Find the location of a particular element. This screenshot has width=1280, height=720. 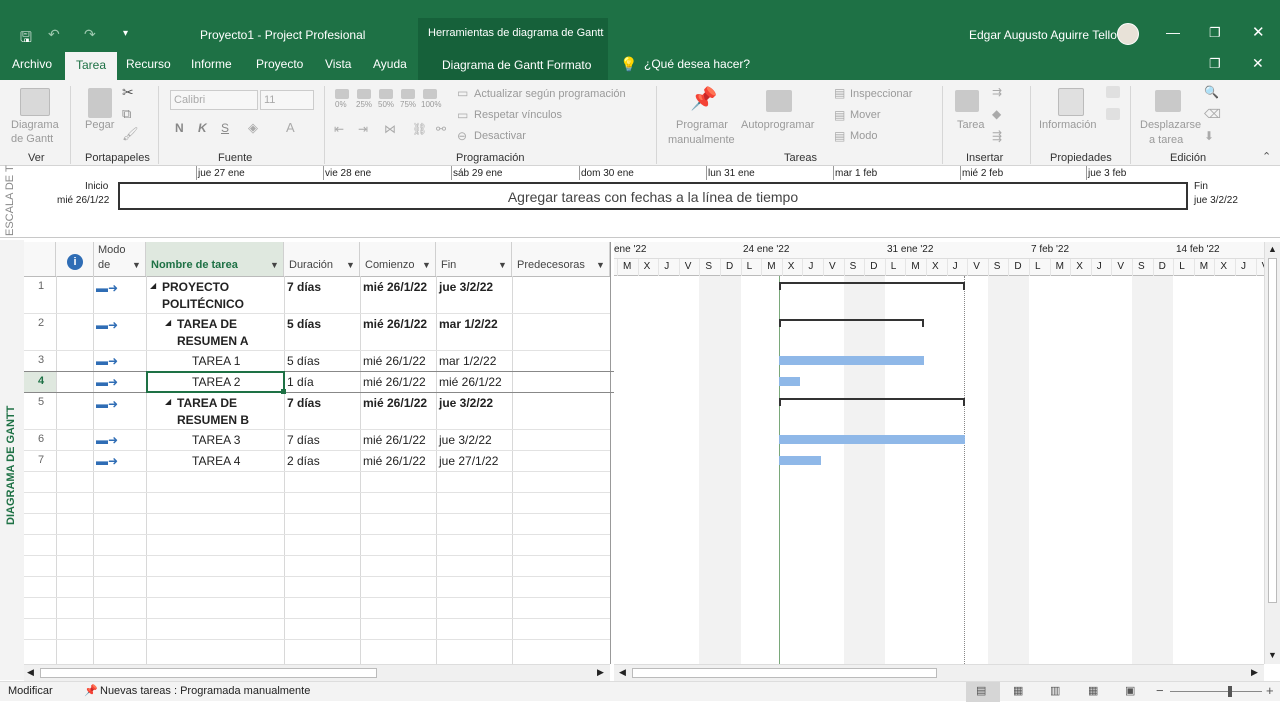

task-finish: jue 3/2/22 is located at coordinates (466, 403).